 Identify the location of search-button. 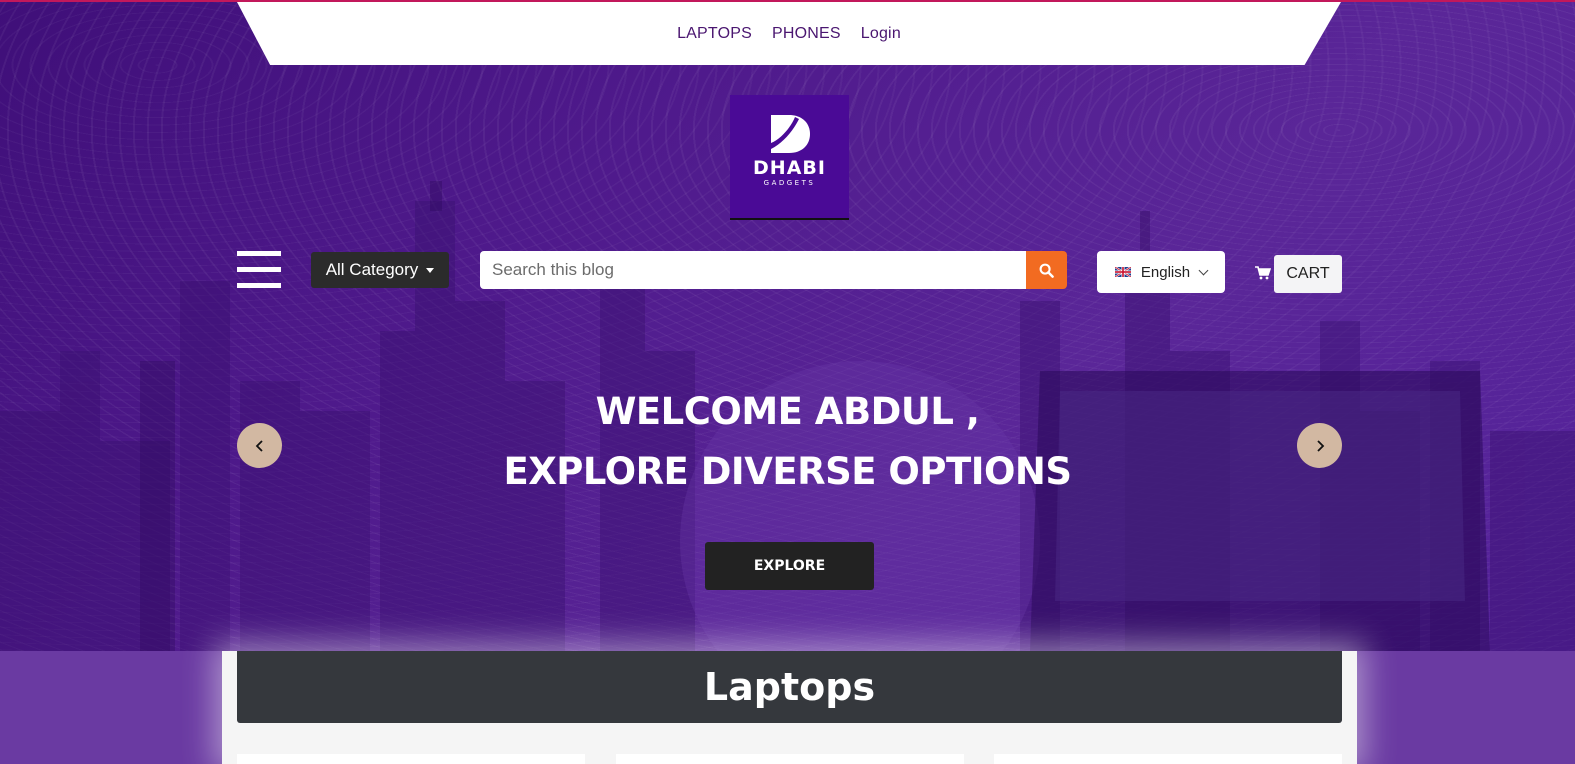
(1046, 270).